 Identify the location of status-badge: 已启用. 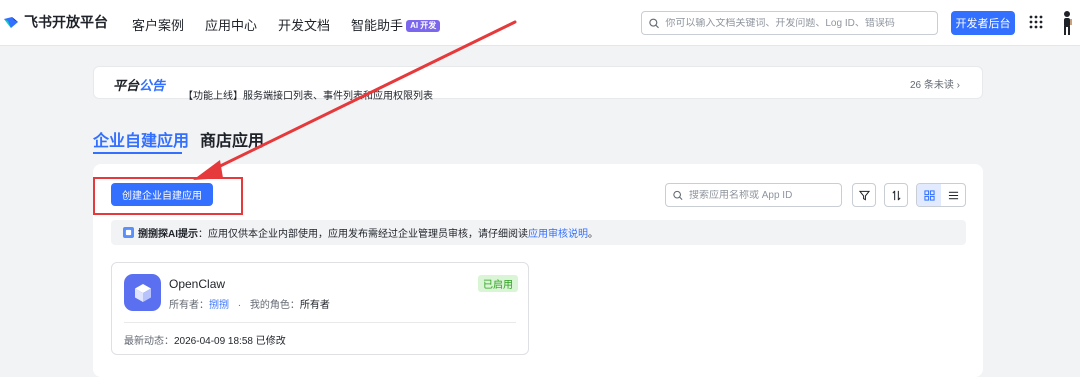
(498, 283).